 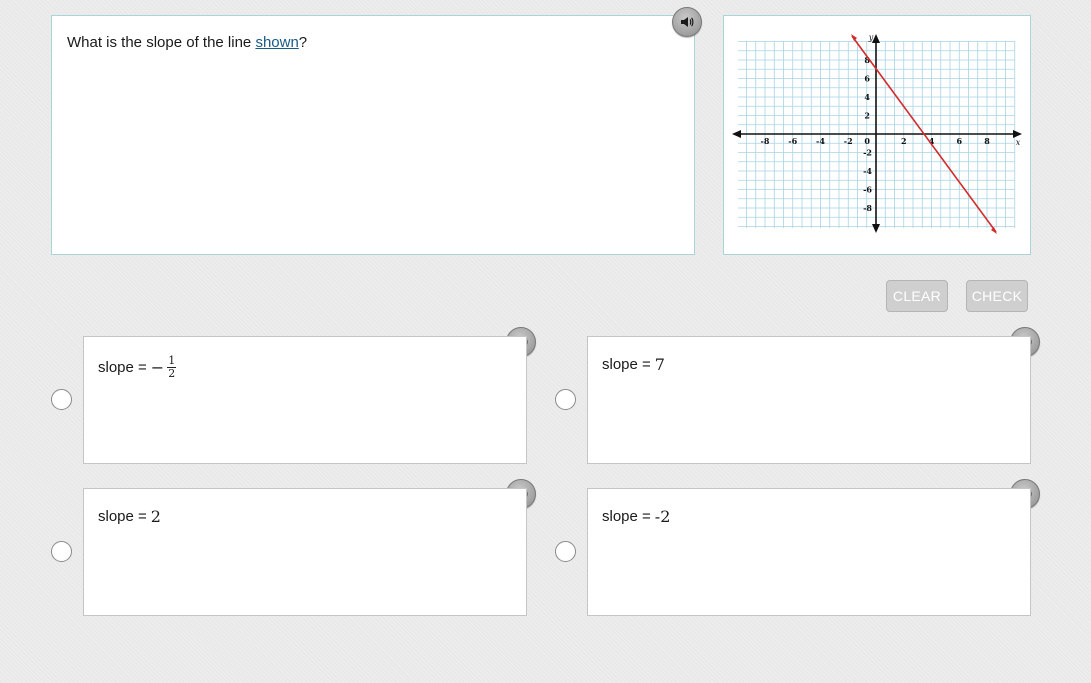 What do you see at coordinates (172, 373) in the screenshot?
I see `fraction-denominator: 2` at bounding box center [172, 373].